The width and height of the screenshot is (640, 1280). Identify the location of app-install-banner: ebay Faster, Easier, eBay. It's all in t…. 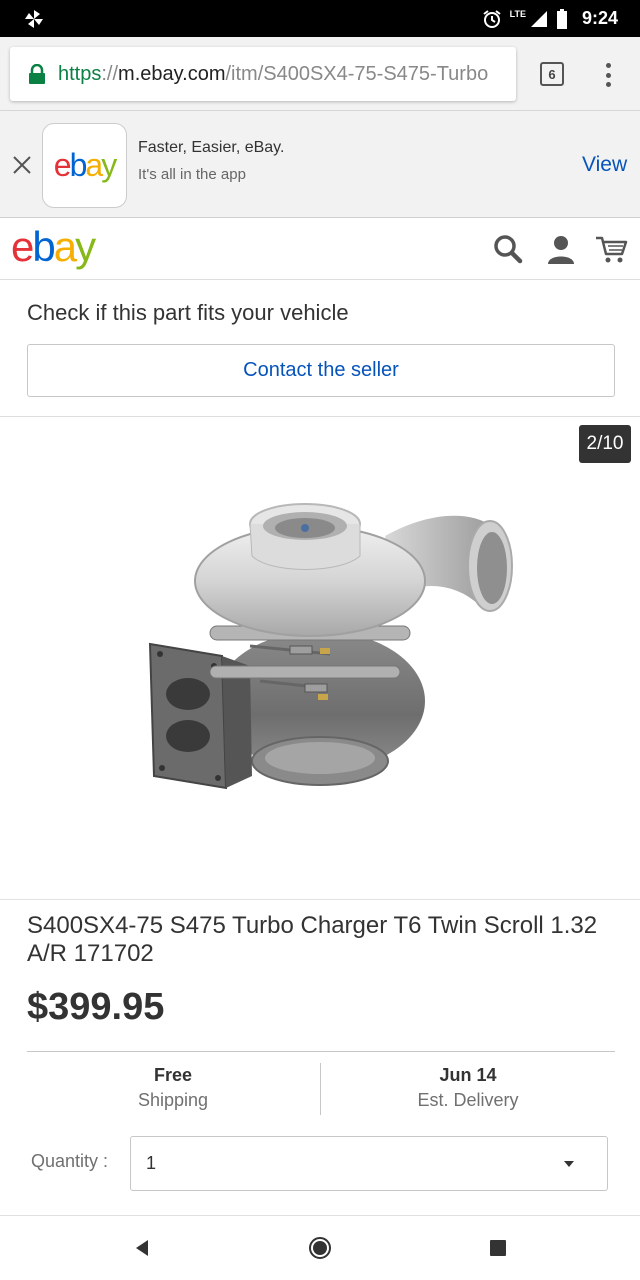
(320, 164).